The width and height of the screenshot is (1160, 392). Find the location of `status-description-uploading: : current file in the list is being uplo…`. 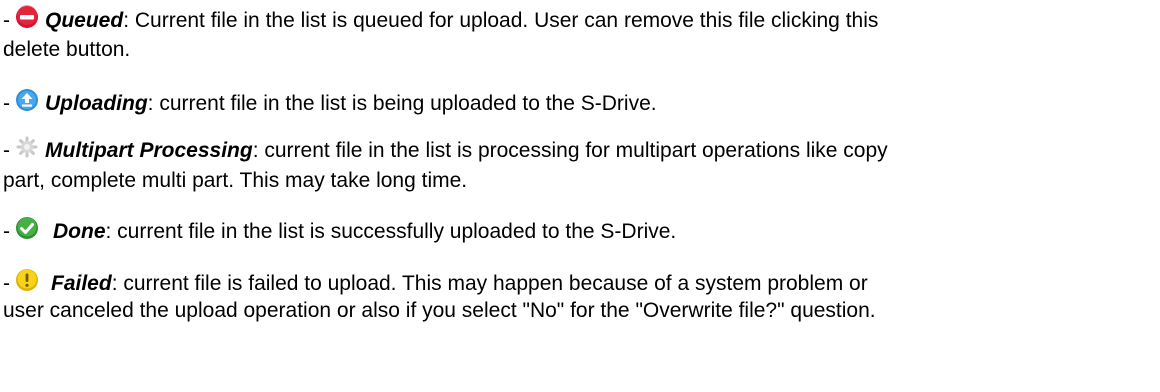

status-description-uploading: : current file in the list is being uplo… is located at coordinates (402, 103).